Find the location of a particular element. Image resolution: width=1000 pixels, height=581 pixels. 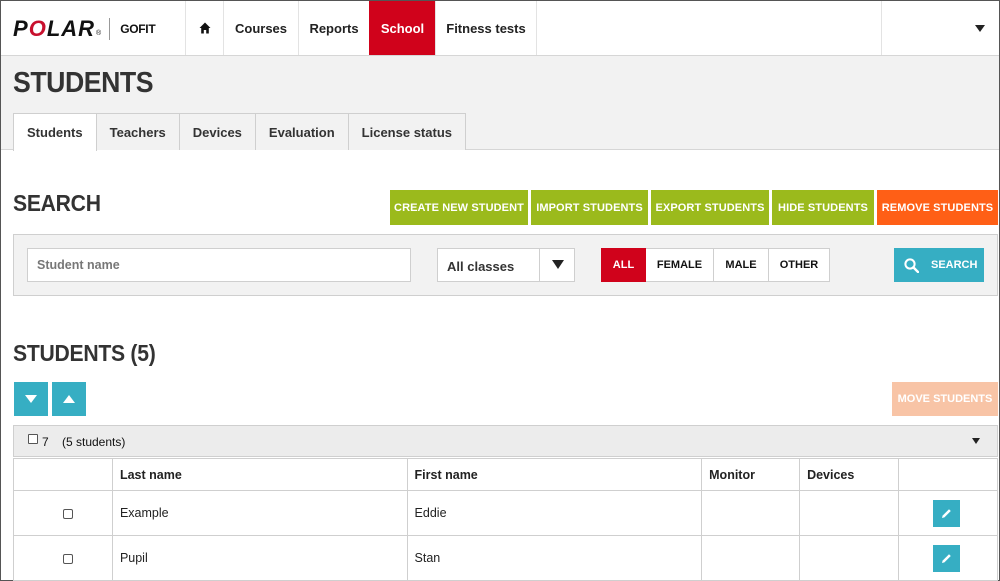

select-group-checkbox is located at coordinates (33, 439).